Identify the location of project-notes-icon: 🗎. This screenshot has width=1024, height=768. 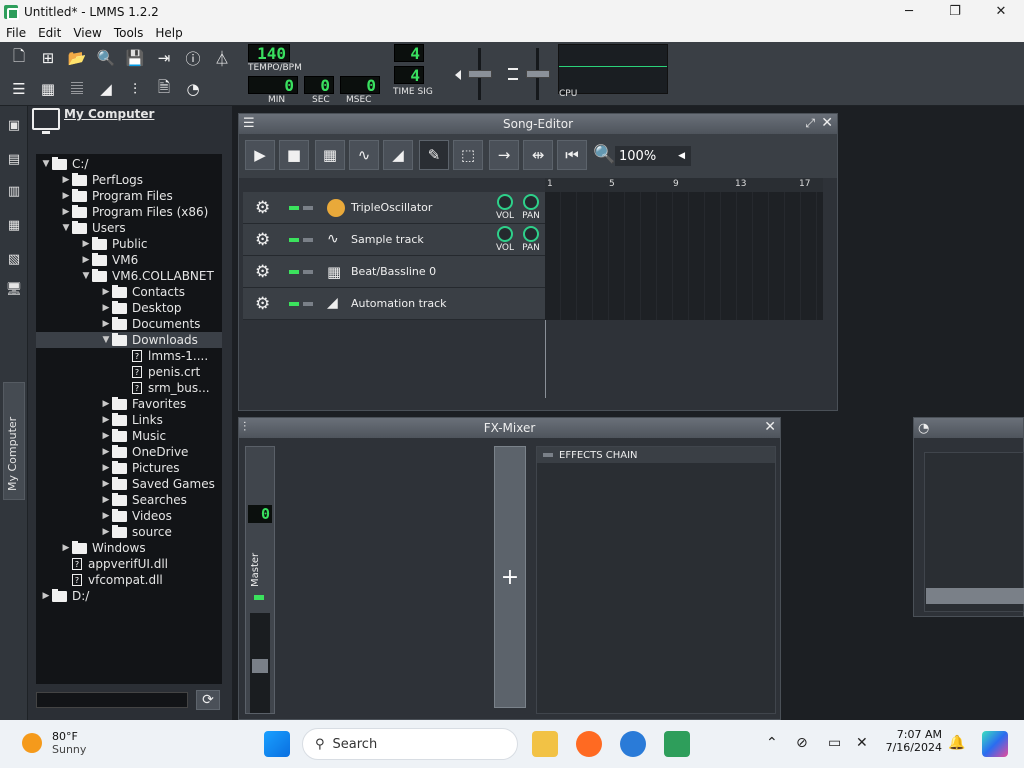
(164, 89).